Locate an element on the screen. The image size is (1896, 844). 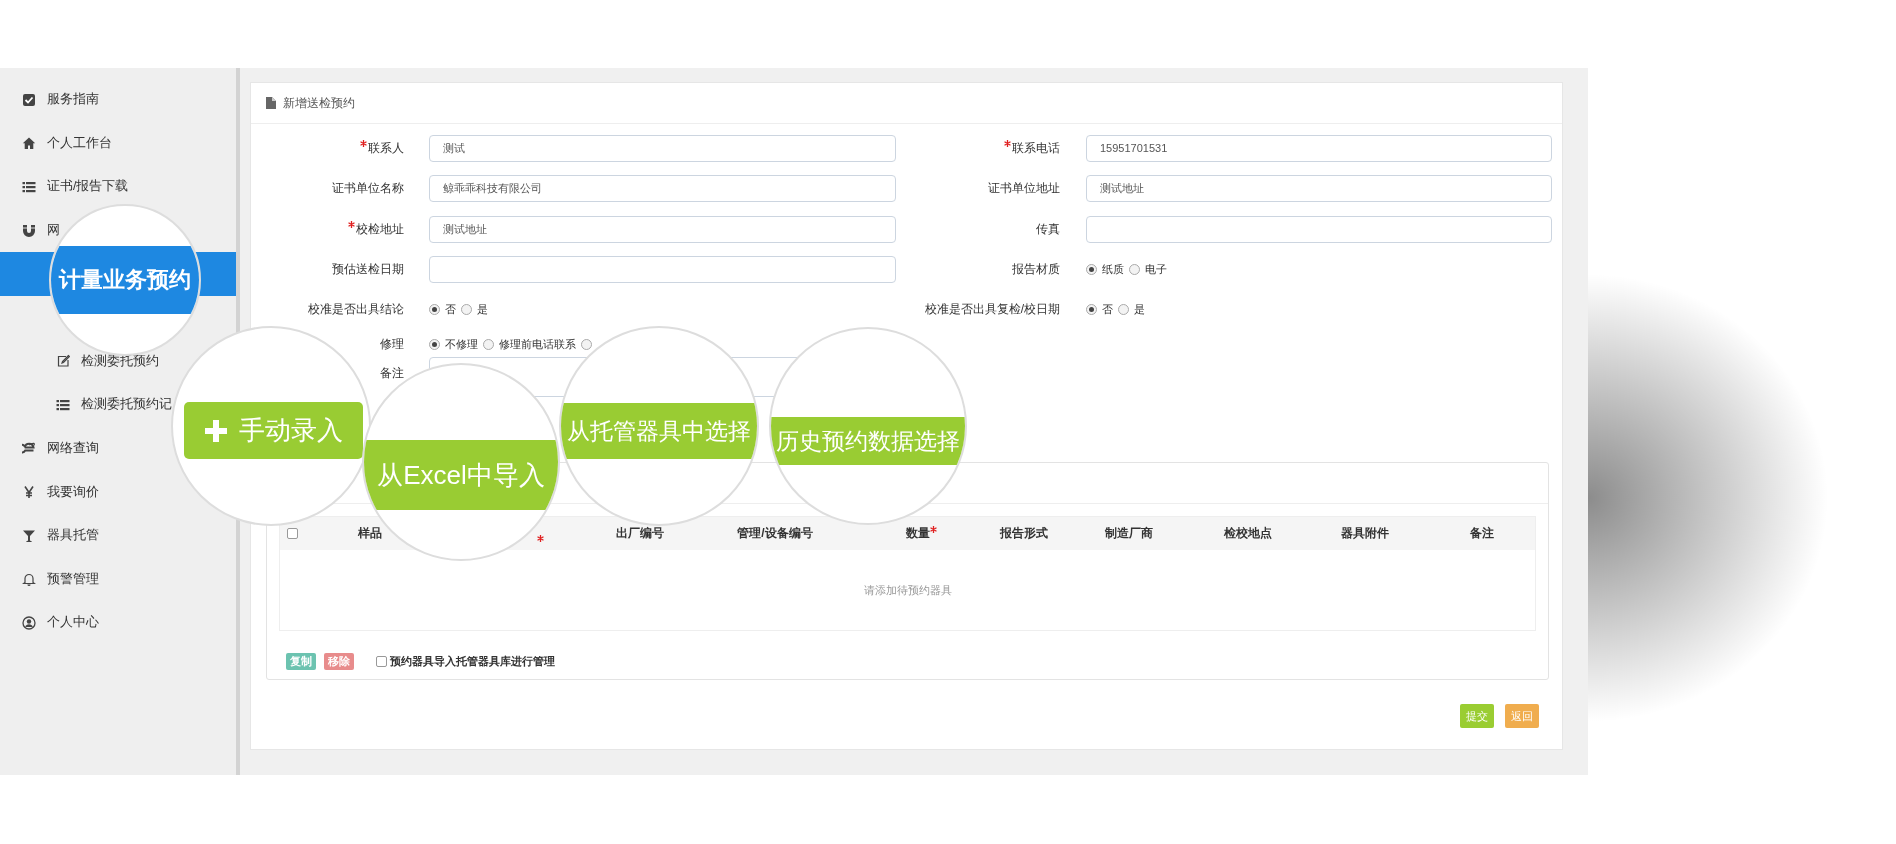
nav-item: 个人中心 is located at coordinates (60, 623).